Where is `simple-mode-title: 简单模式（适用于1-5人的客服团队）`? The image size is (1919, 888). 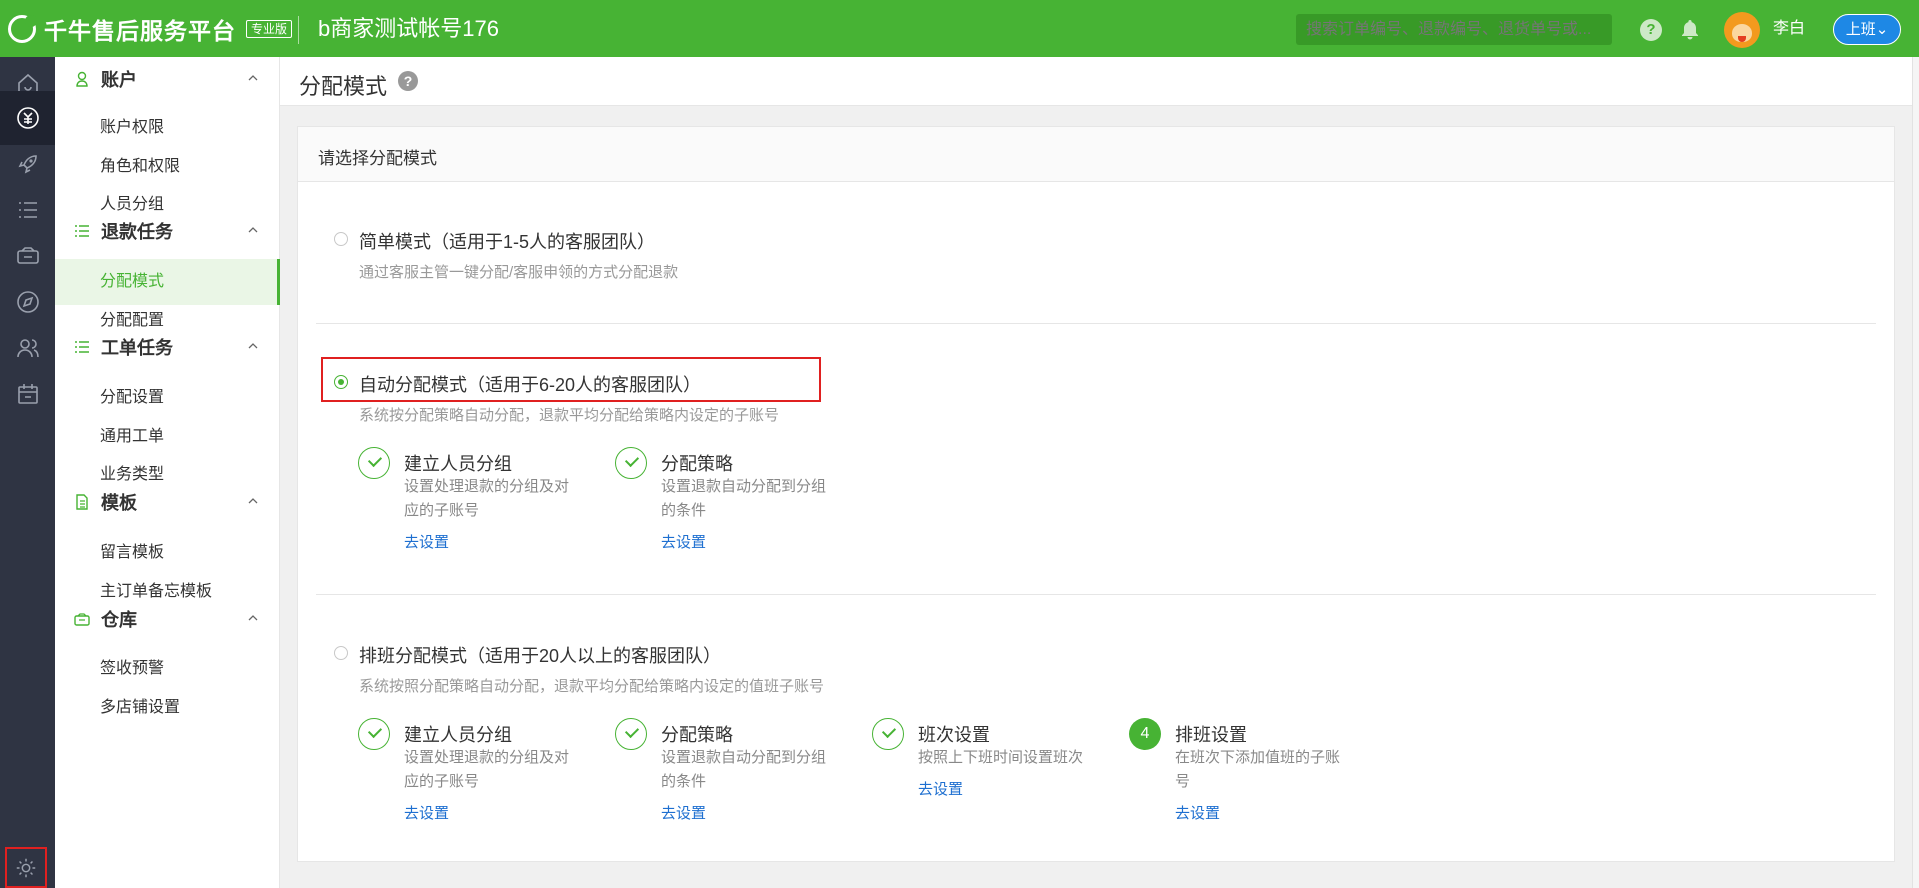
simple-mode-title: 简单模式（适用于1-5人的客服团队） is located at coordinates (507, 241).